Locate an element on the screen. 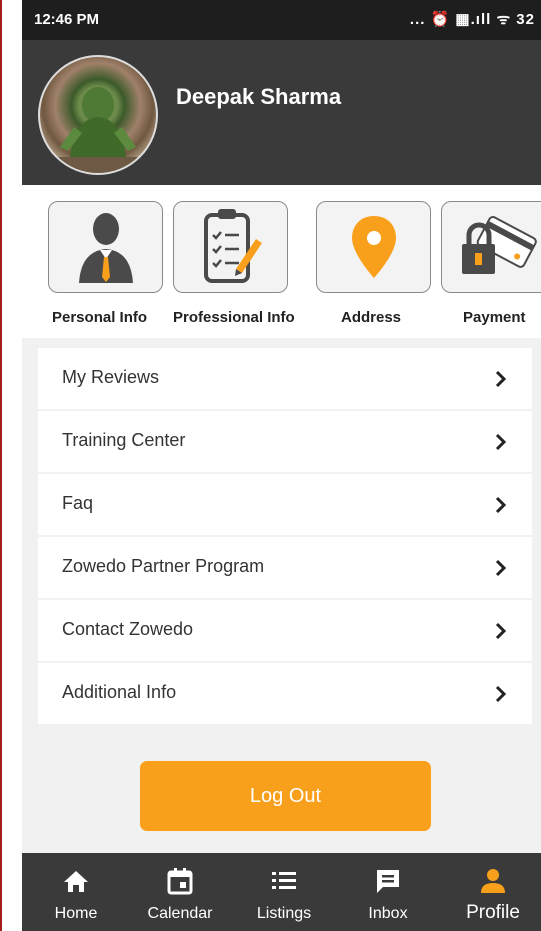 The width and height of the screenshot is (541, 931). card-lock-icon is located at coordinates (499, 245).